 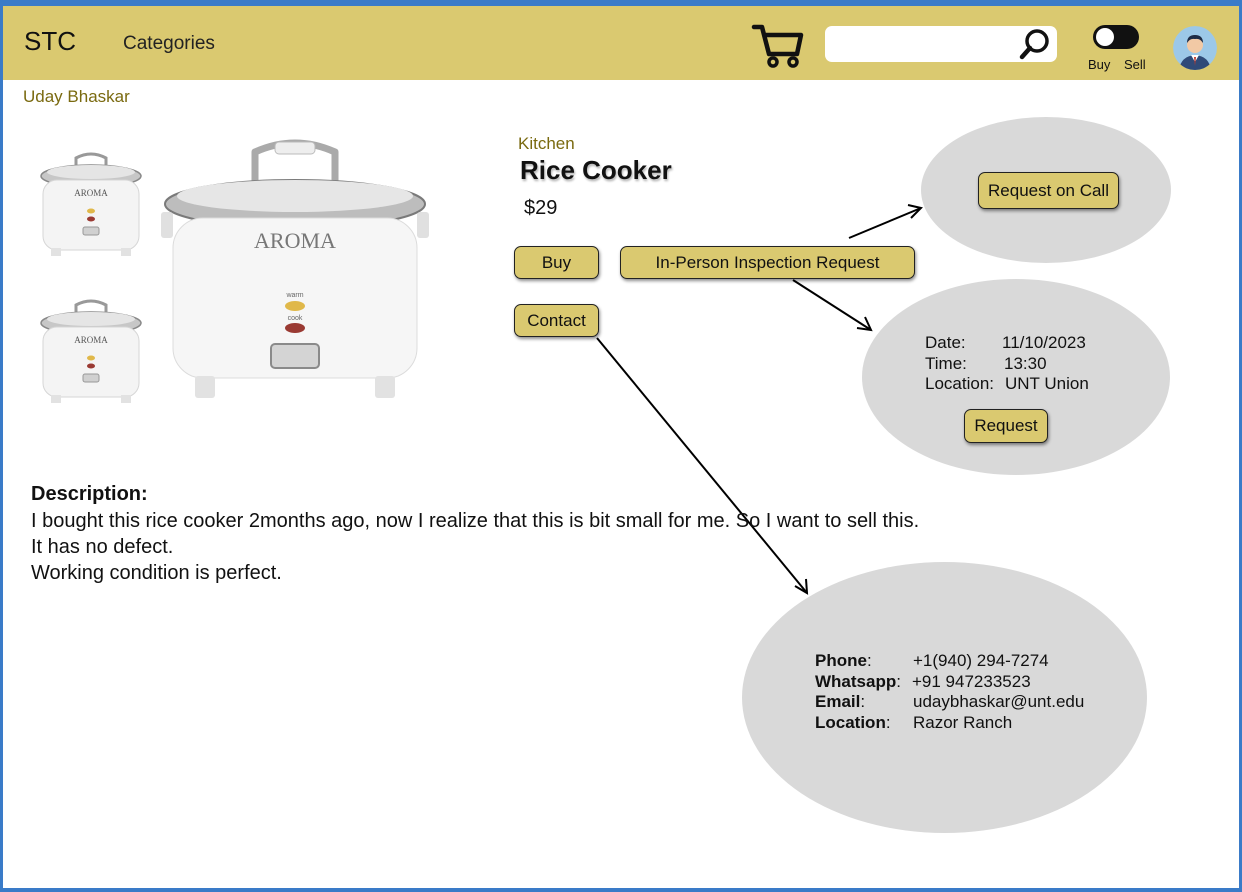 What do you see at coordinates (767, 262) in the screenshot?
I see `inspection-request-button: In-Person Inspection Request` at bounding box center [767, 262].